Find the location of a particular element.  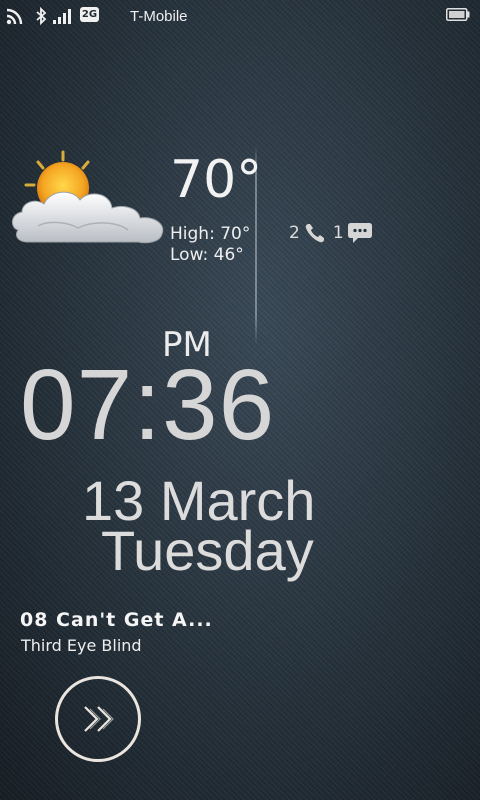

missed-calls-count: 2 is located at coordinates (294, 233).